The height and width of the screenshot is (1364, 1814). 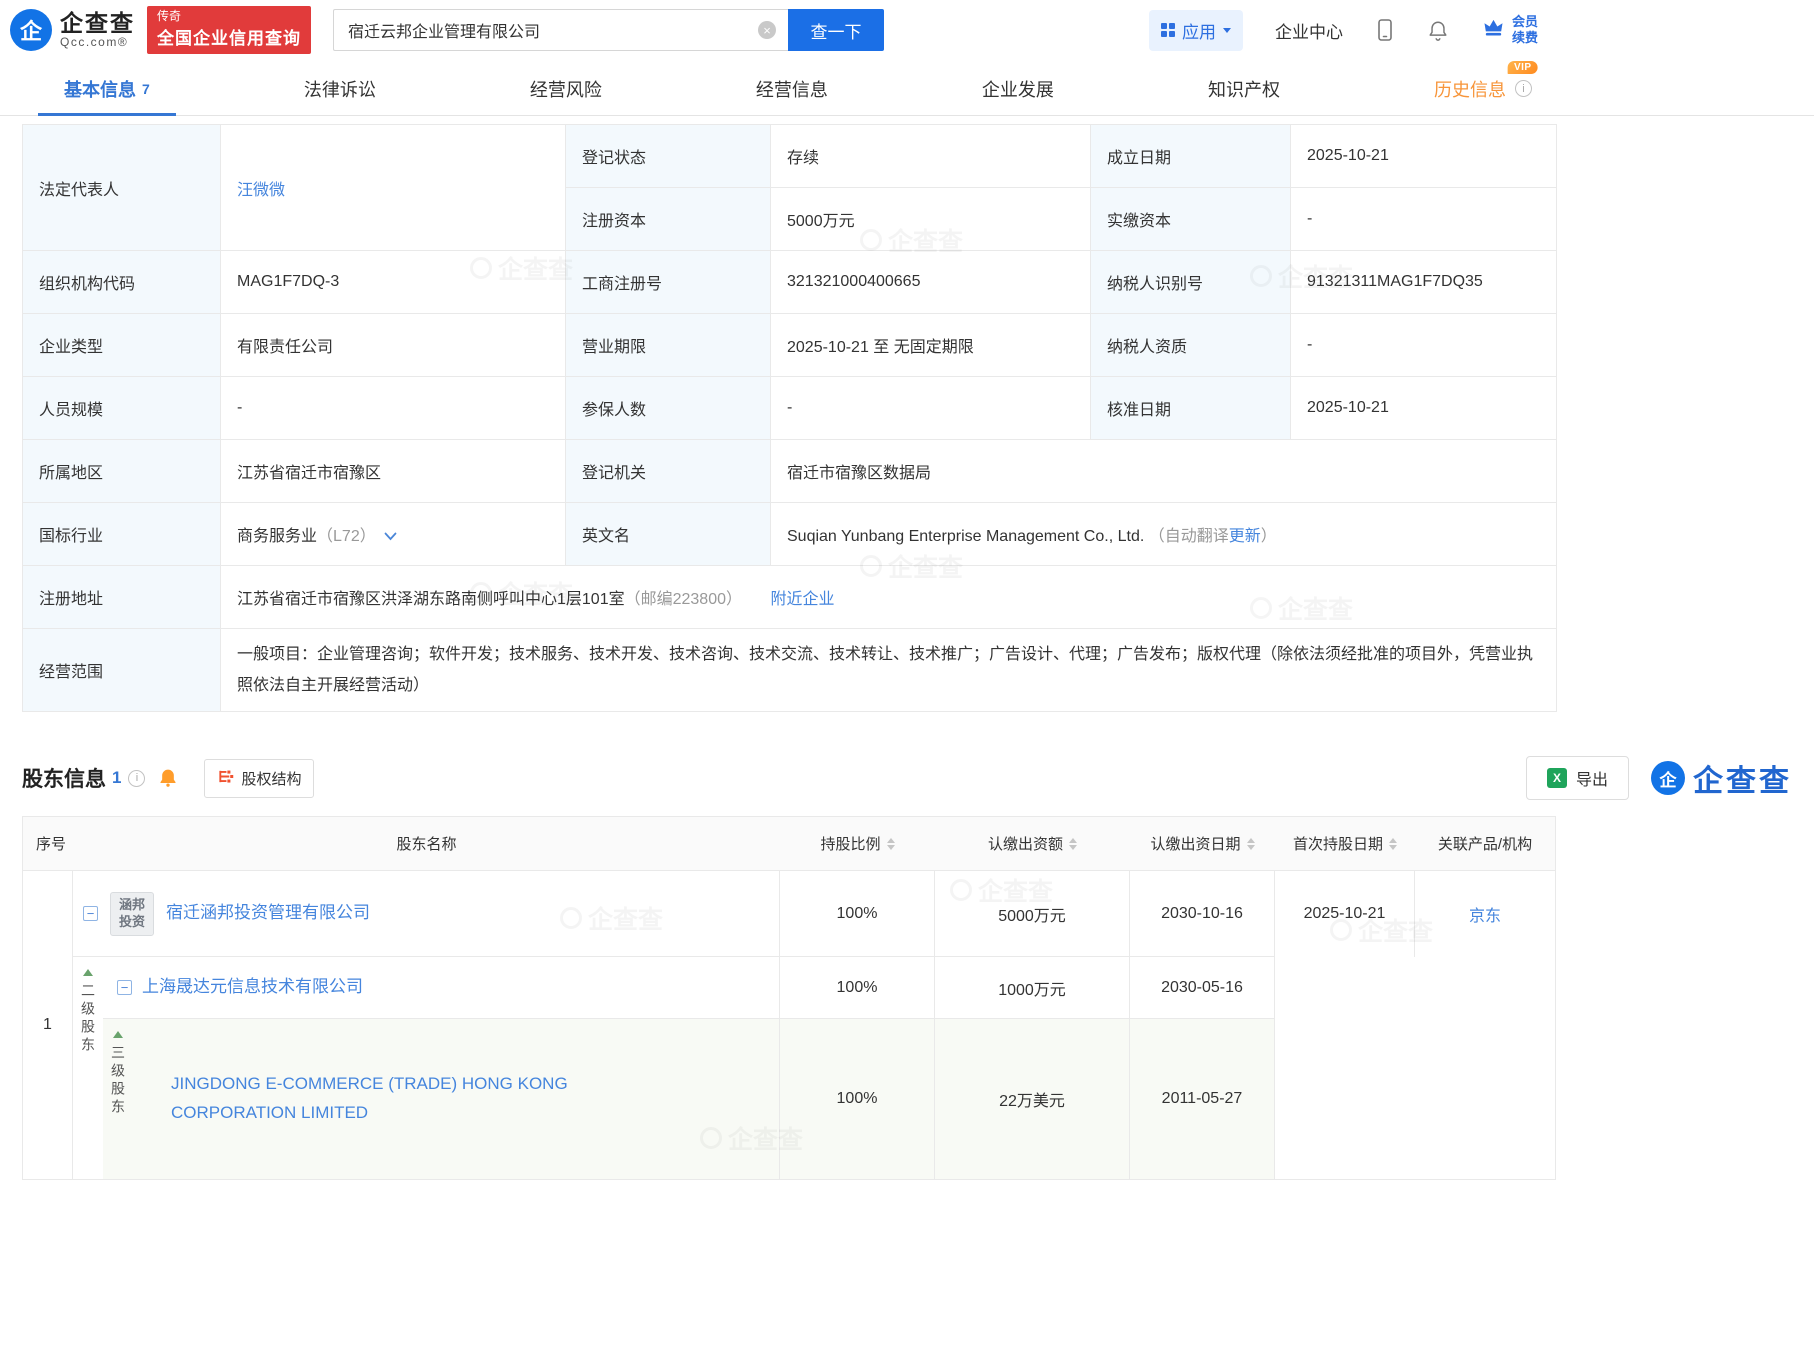 I want to click on biz-no-label: 工商注册号, so click(x=668, y=282).